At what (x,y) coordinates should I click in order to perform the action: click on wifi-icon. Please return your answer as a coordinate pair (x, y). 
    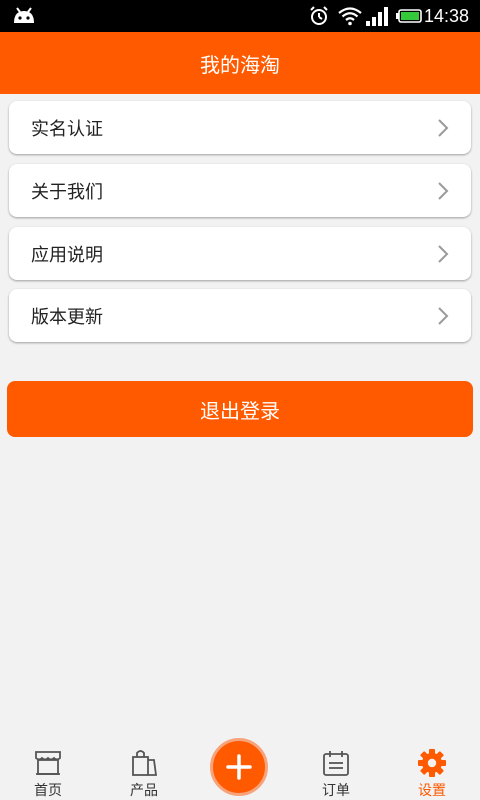
    Looking at the image, I should click on (350, 16).